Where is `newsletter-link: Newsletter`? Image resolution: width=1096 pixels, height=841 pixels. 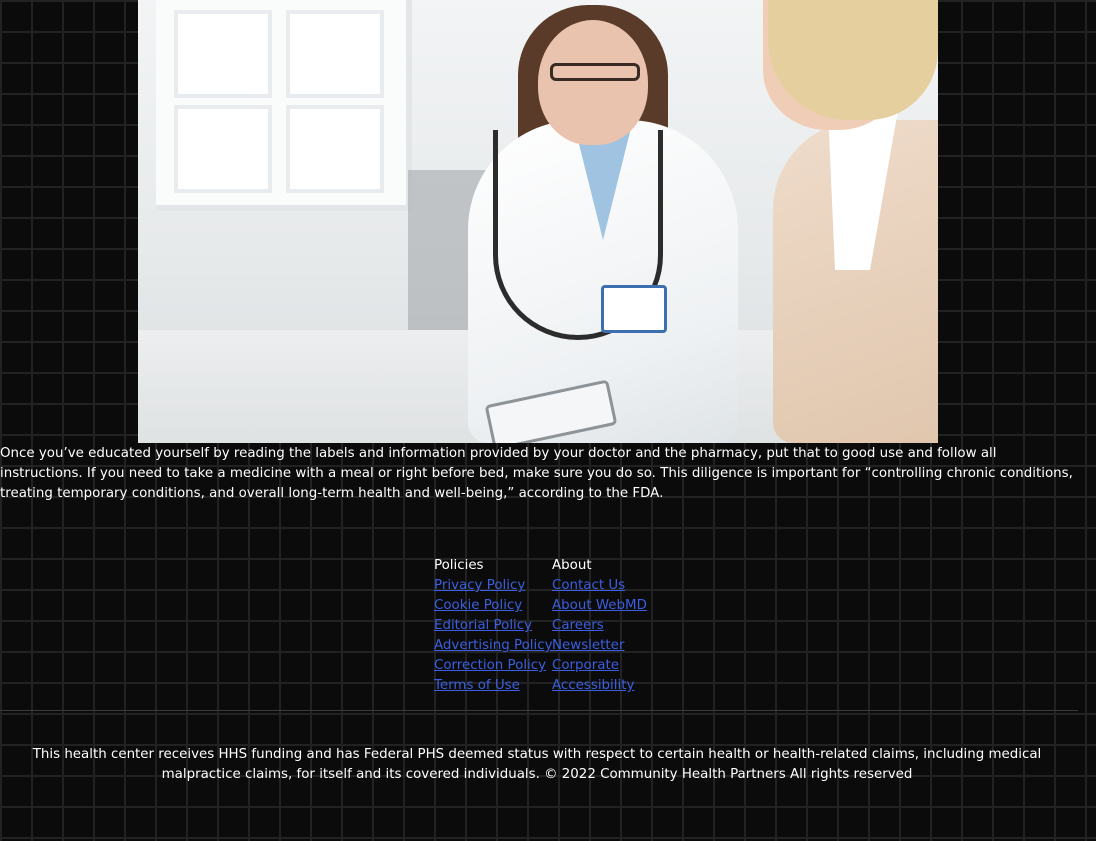
newsletter-link: Newsletter is located at coordinates (602, 646).